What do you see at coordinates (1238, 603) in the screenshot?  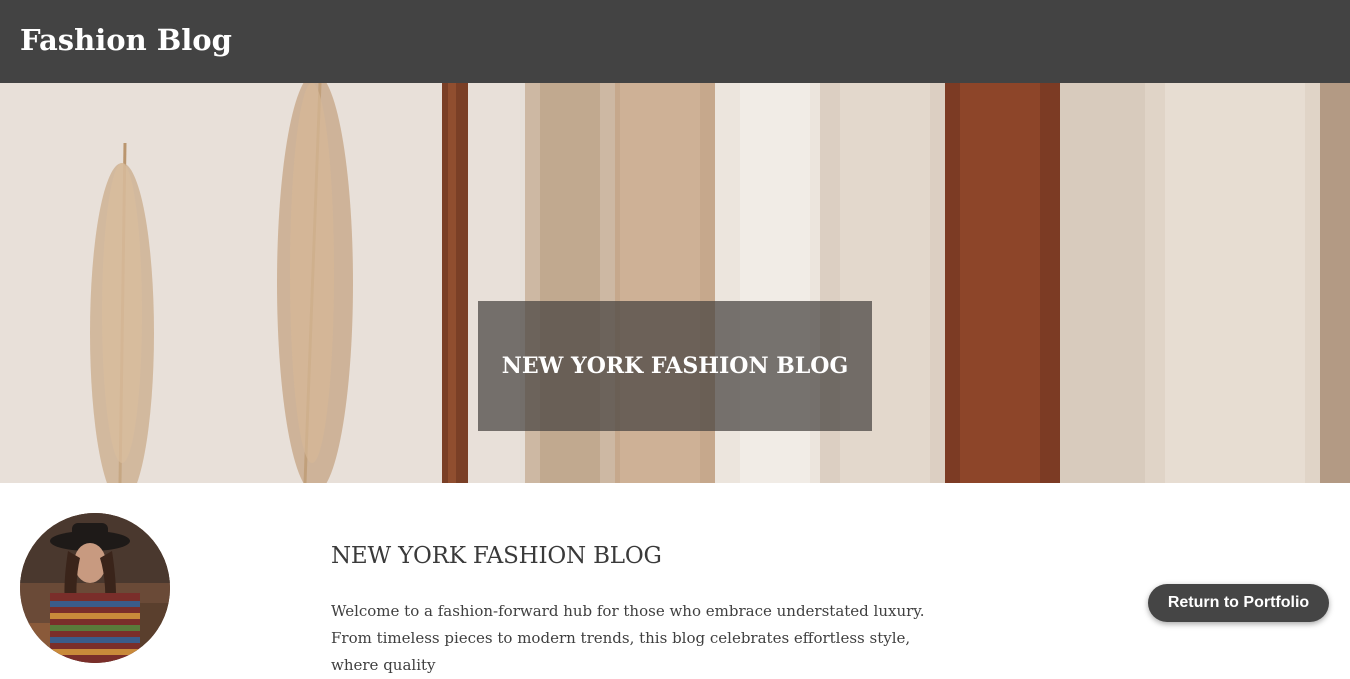 I see `return-to-portfolio-button: Return to Portfolio` at bounding box center [1238, 603].